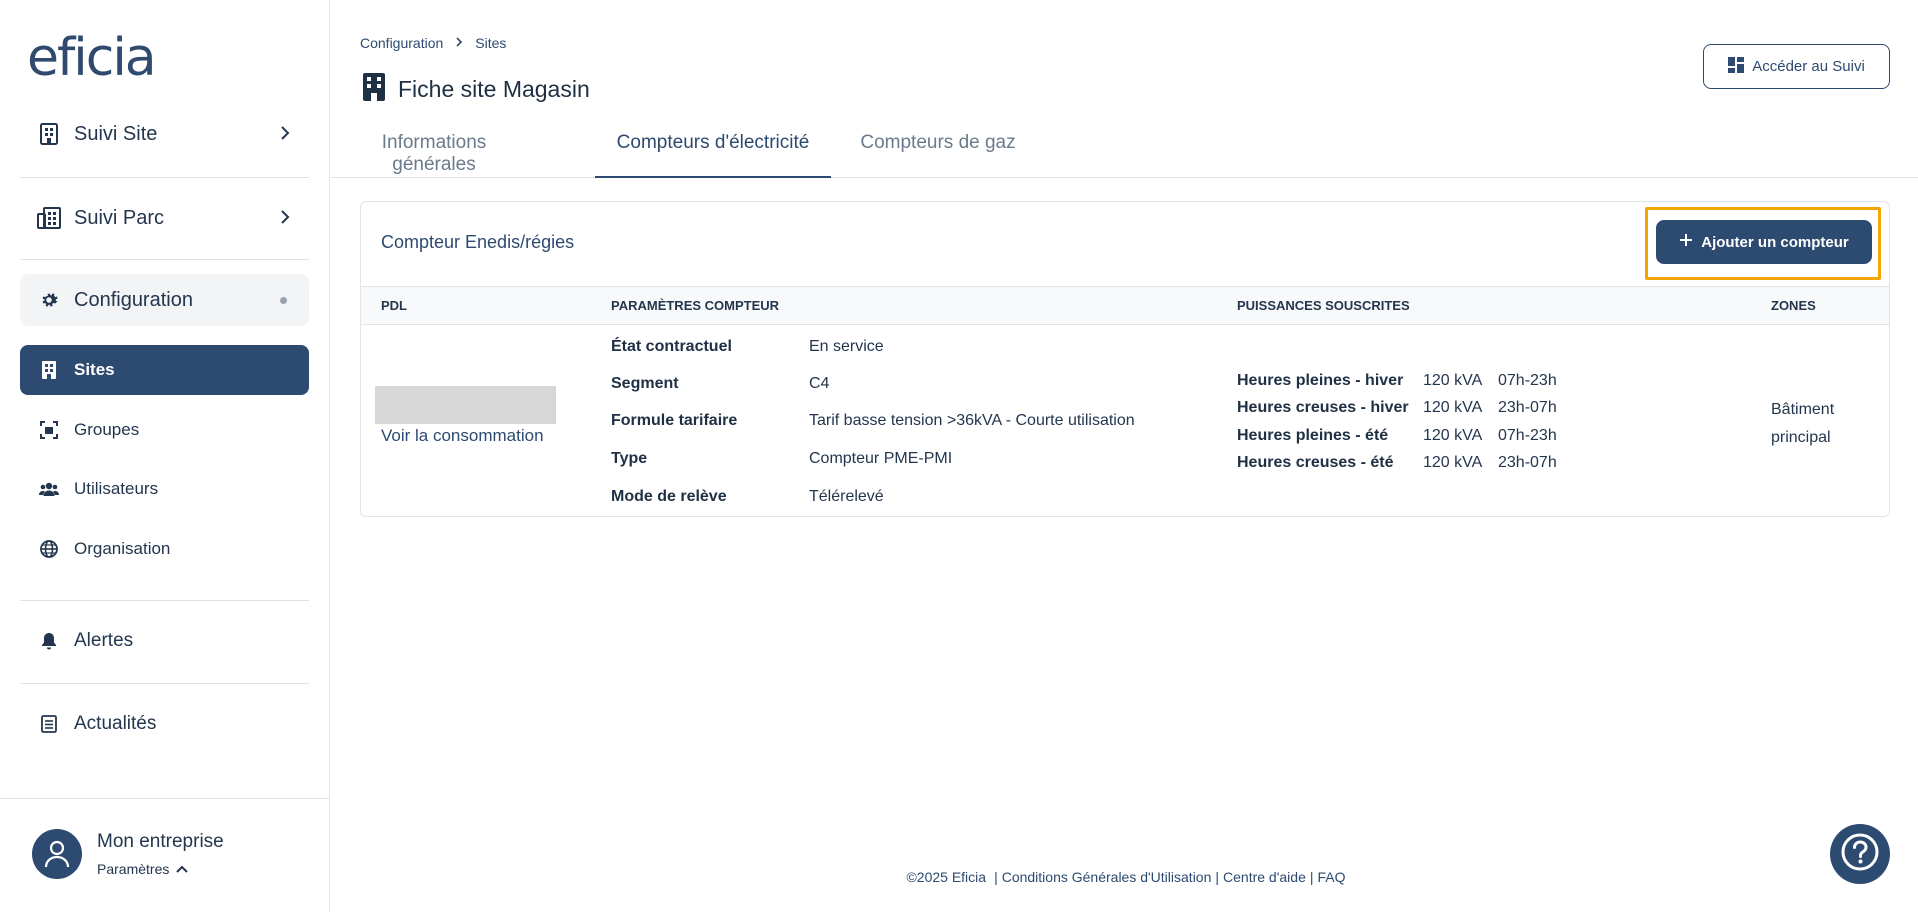 The width and height of the screenshot is (1918, 912). I want to click on nav-suivi-parc-label: Suivi Parc, so click(119, 217).